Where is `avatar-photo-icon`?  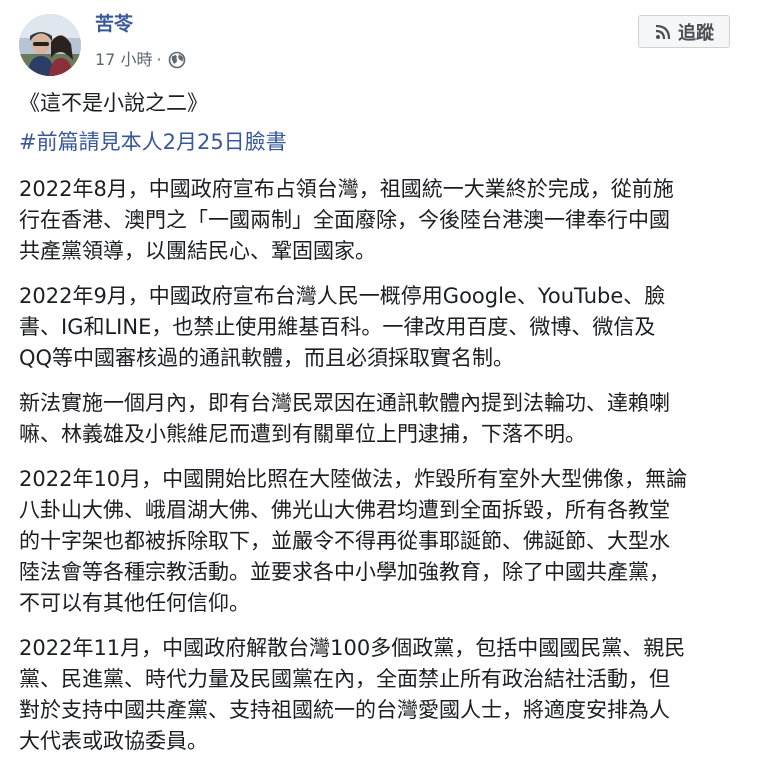
avatar-photo-icon is located at coordinates (50, 45).